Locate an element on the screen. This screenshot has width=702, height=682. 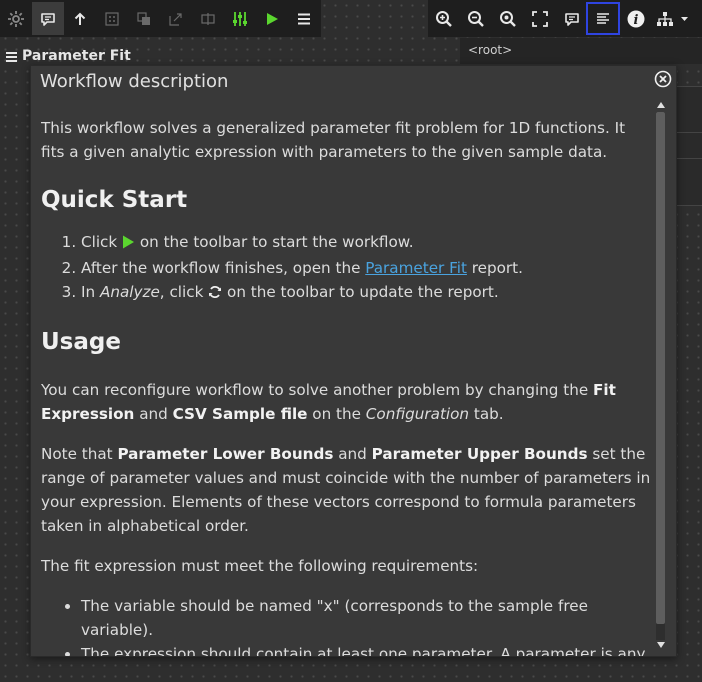
zoom-fit-button is located at coordinates (508, 18).